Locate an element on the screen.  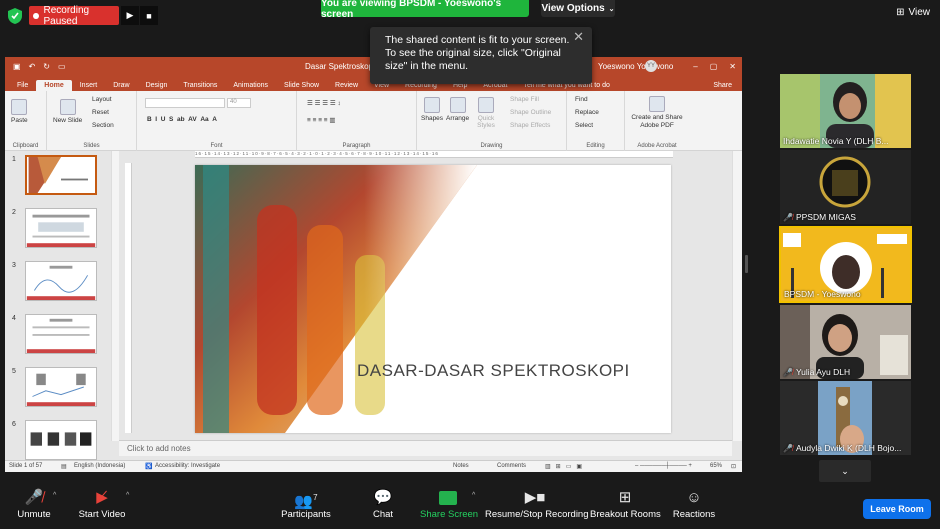
slide-count-status: Slide 1 of 57 is located at coordinates (26, 466).